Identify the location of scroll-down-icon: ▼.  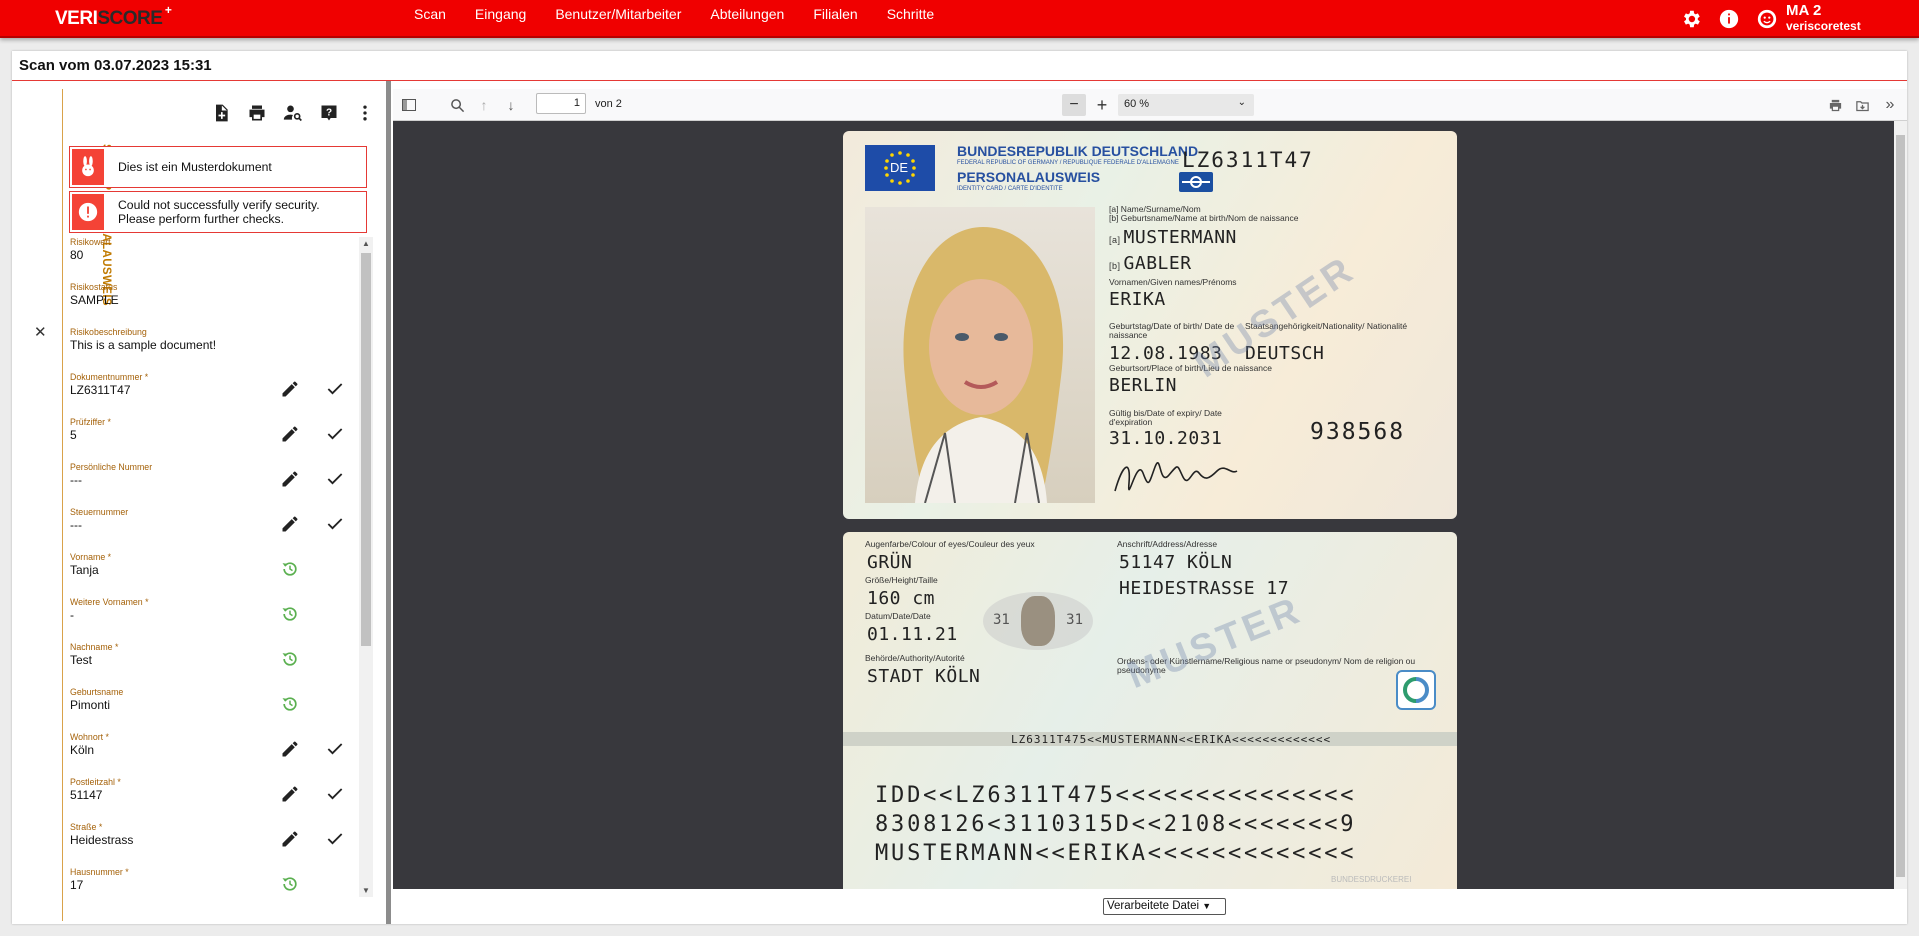
(366, 890).